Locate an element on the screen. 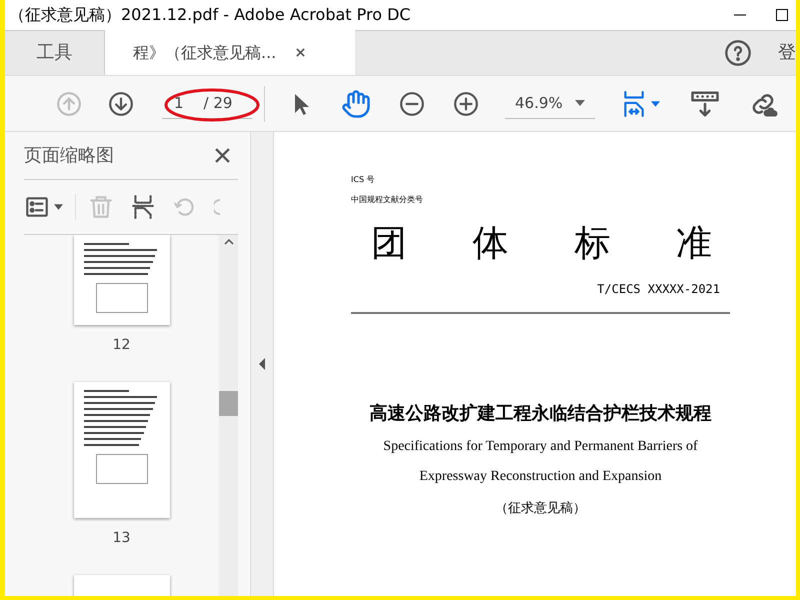 Image resolution: width=800 pixels, height=600 pixels. scrollbar is located at coordinates (228, 415).